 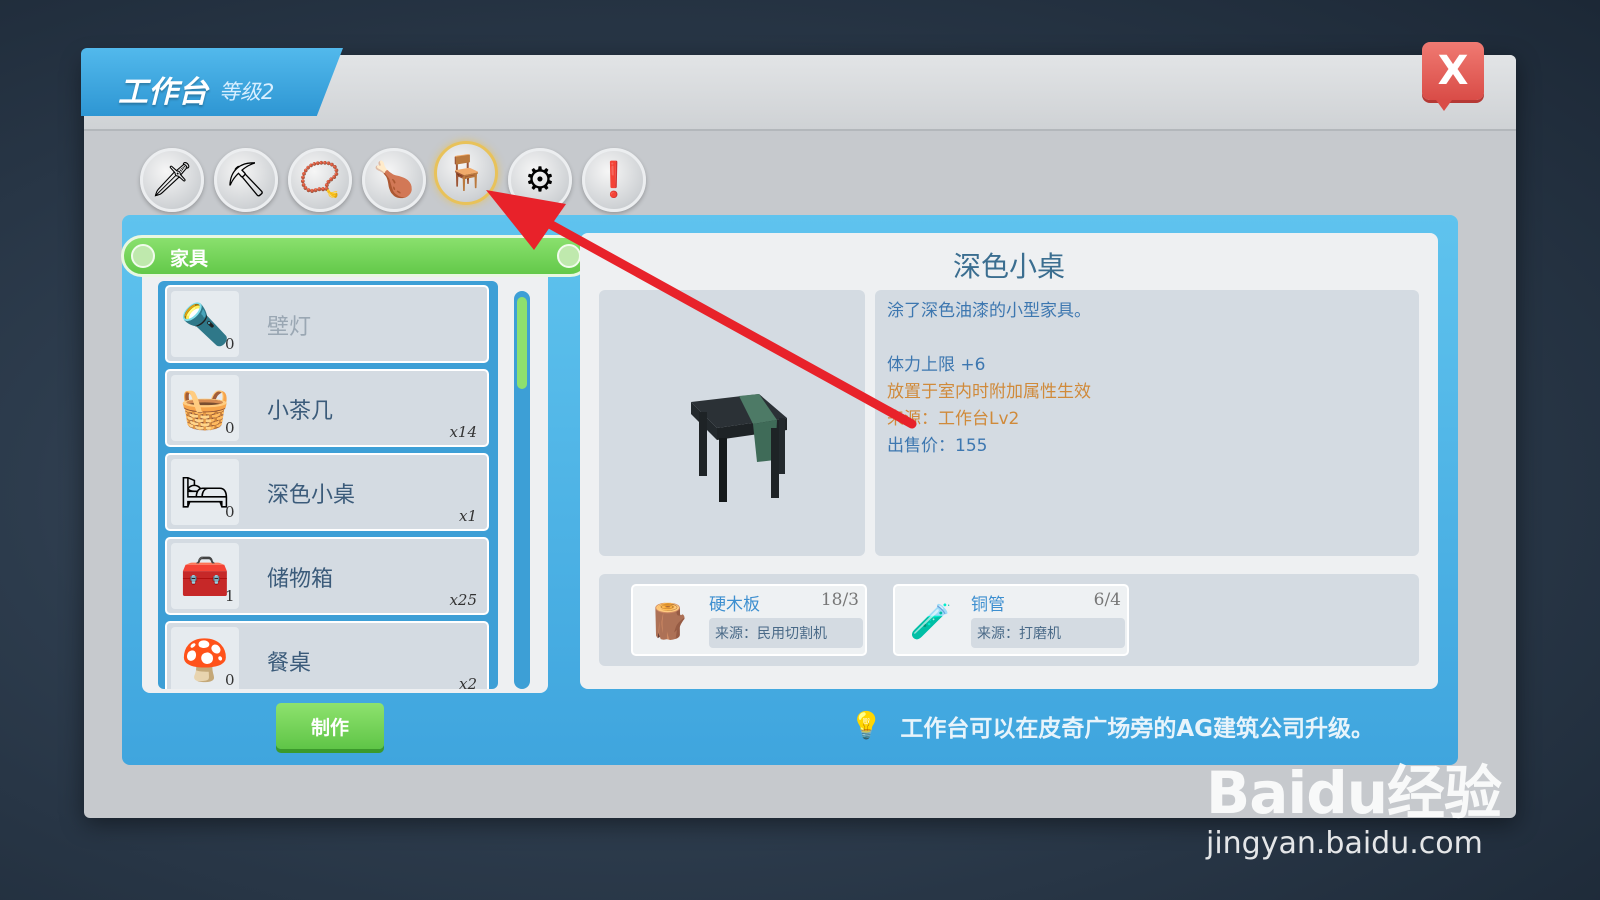 I want to click on pickaxe-icon: ⛏, so click(x=246, y=180).